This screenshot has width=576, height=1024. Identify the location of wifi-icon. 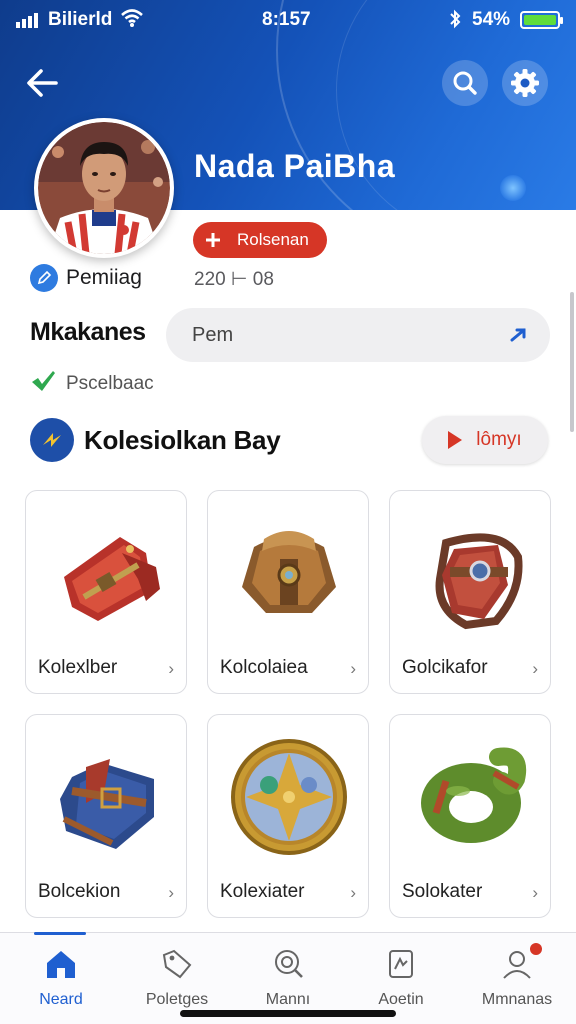
(132, 21).